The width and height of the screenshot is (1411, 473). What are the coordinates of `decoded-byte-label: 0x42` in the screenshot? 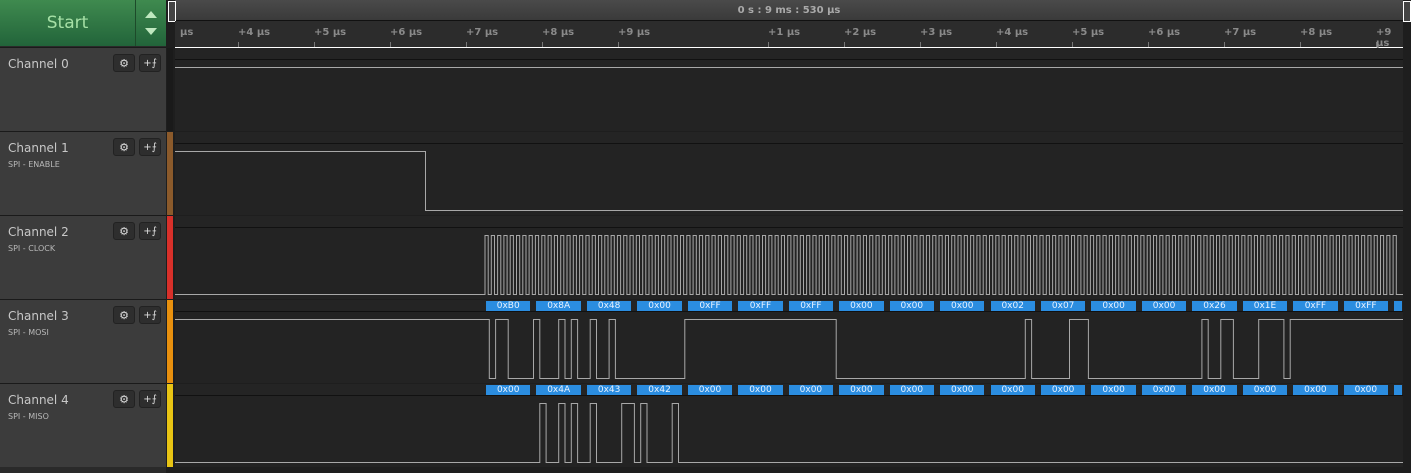 It's located at (659, 390).